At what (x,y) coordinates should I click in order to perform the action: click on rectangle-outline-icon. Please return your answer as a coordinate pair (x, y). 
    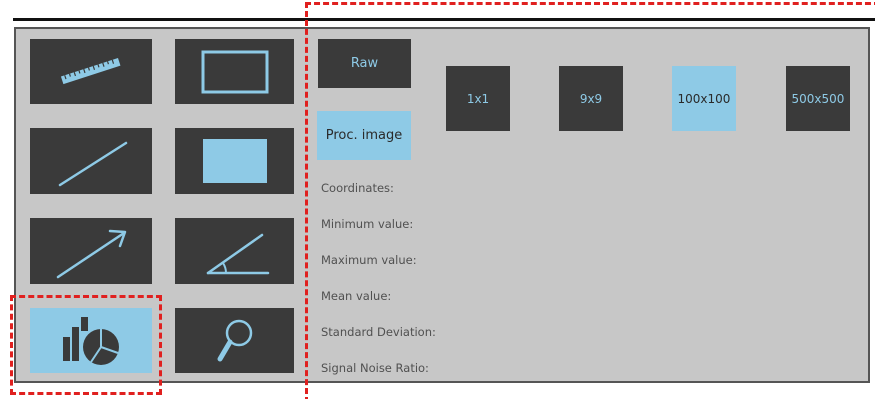
    Looking at the image, I should click on (234, 71).